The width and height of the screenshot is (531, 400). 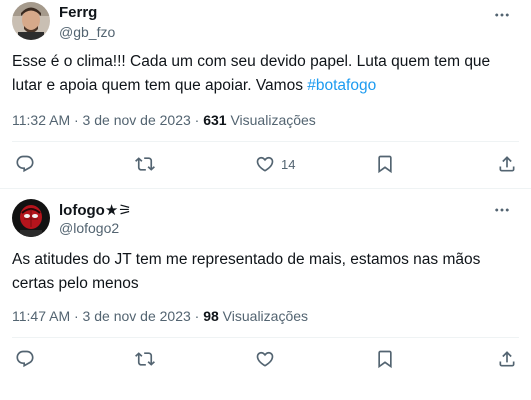 I want to click on action-bar: 14, so click(x=265, y=166).